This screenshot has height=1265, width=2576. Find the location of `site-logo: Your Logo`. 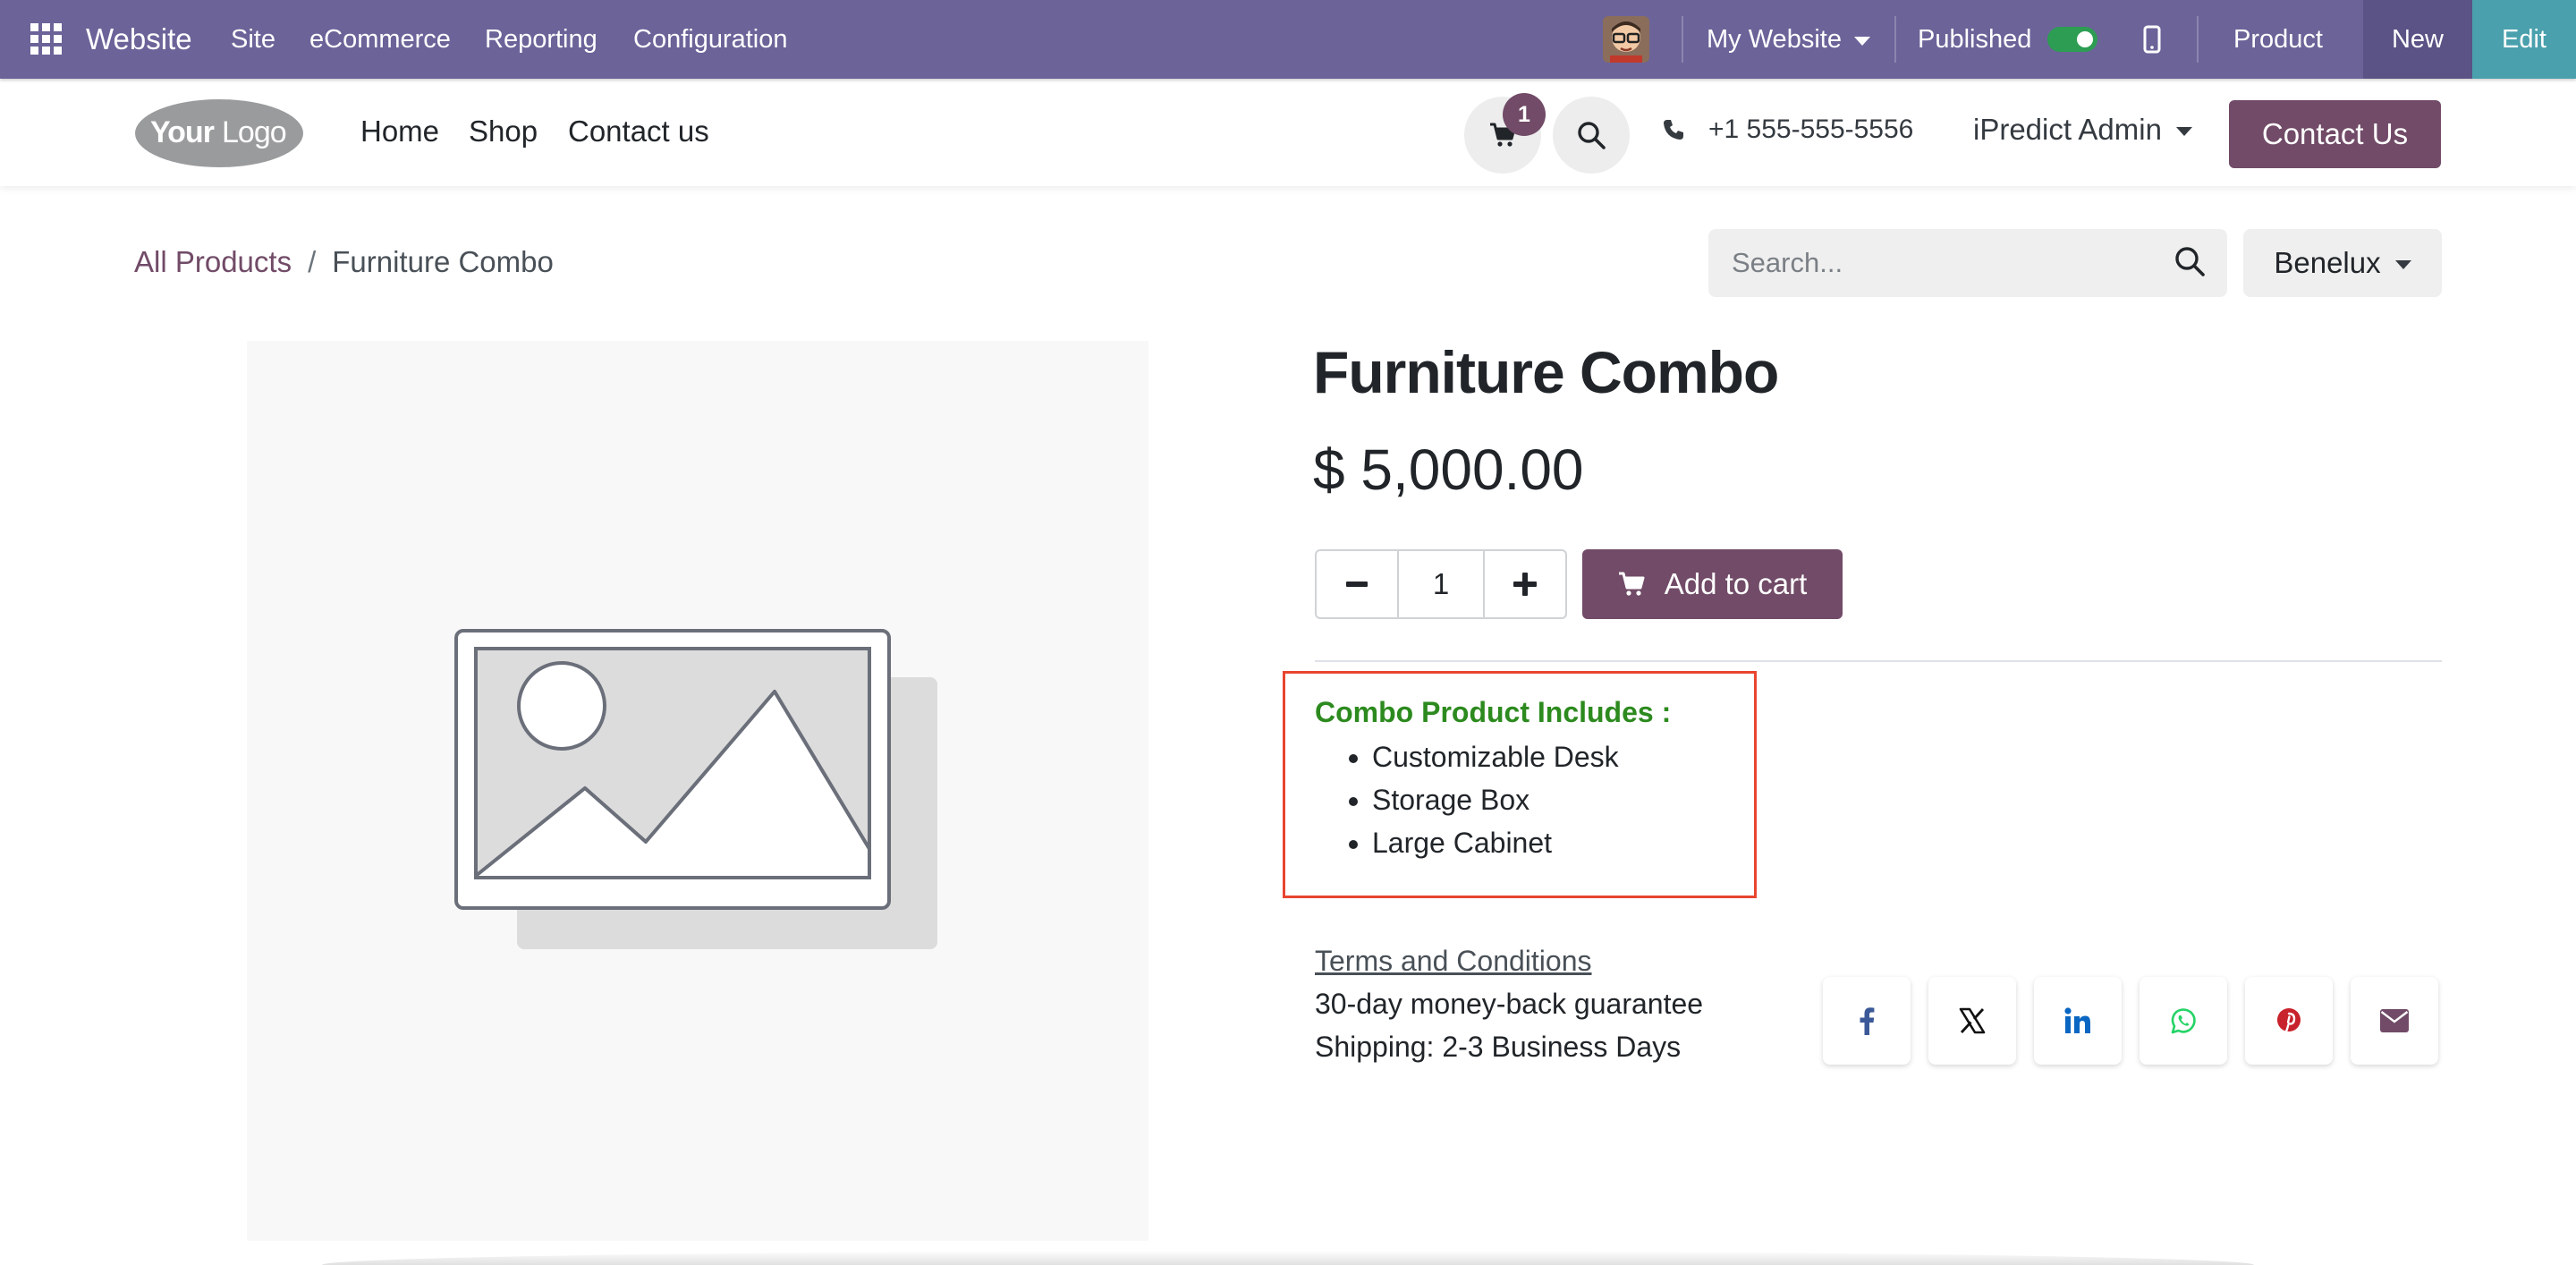

site-logo: Your Logo is located at coordinates (219, 133).